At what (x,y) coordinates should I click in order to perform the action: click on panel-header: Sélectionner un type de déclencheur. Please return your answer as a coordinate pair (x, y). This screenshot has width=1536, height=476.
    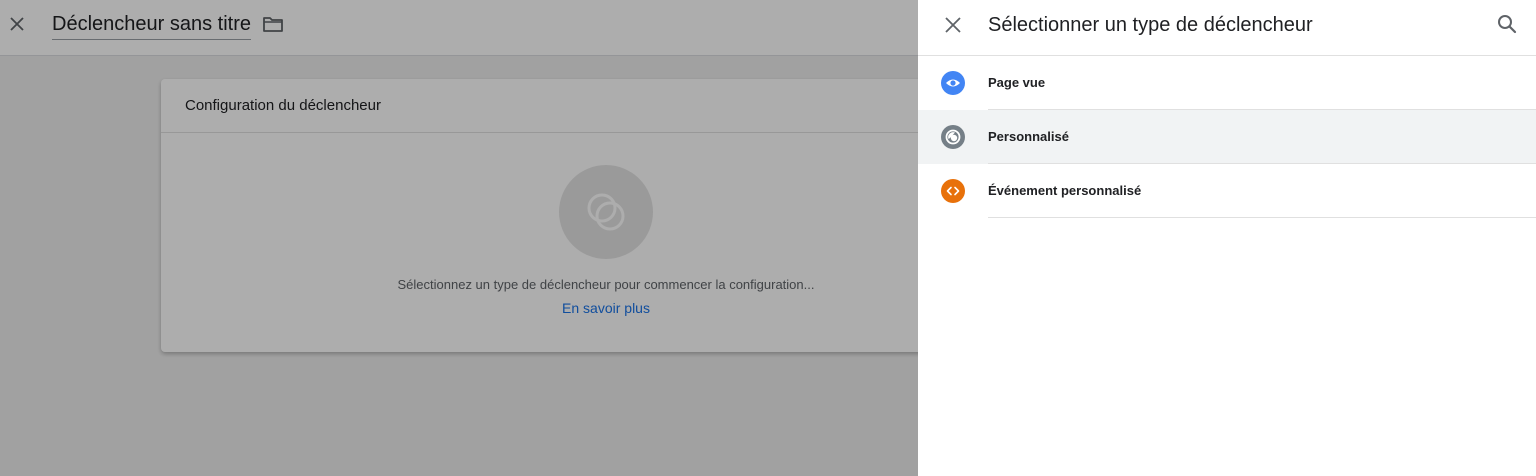
    Looking at the image, I should click on (1227, 28).